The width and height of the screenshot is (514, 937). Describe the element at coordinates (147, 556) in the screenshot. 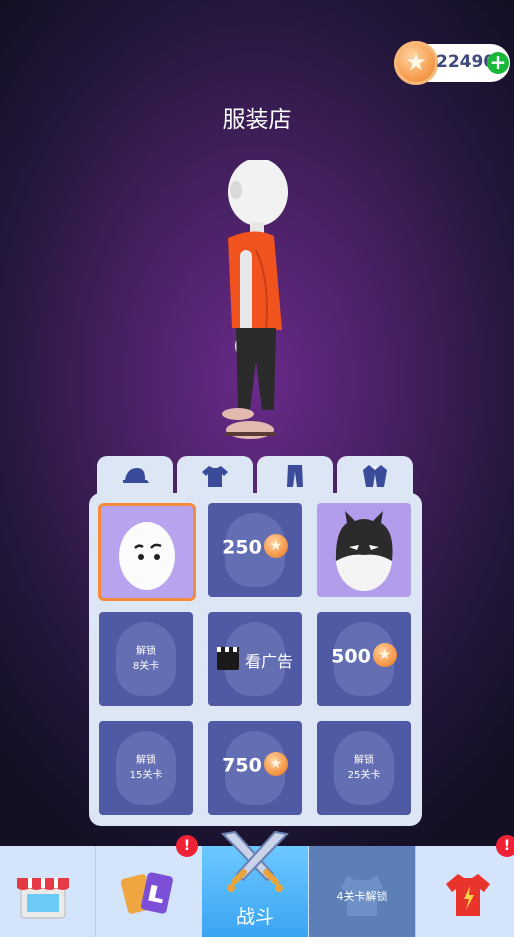

I see `default-head-icon` at that location.